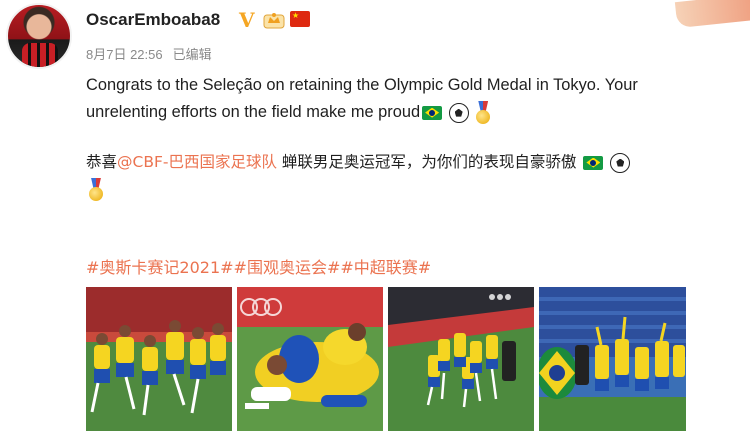 The width and height of the screenshot is (750, 447). I want to click on username: OscarEmboaba8, so click(153, 20).